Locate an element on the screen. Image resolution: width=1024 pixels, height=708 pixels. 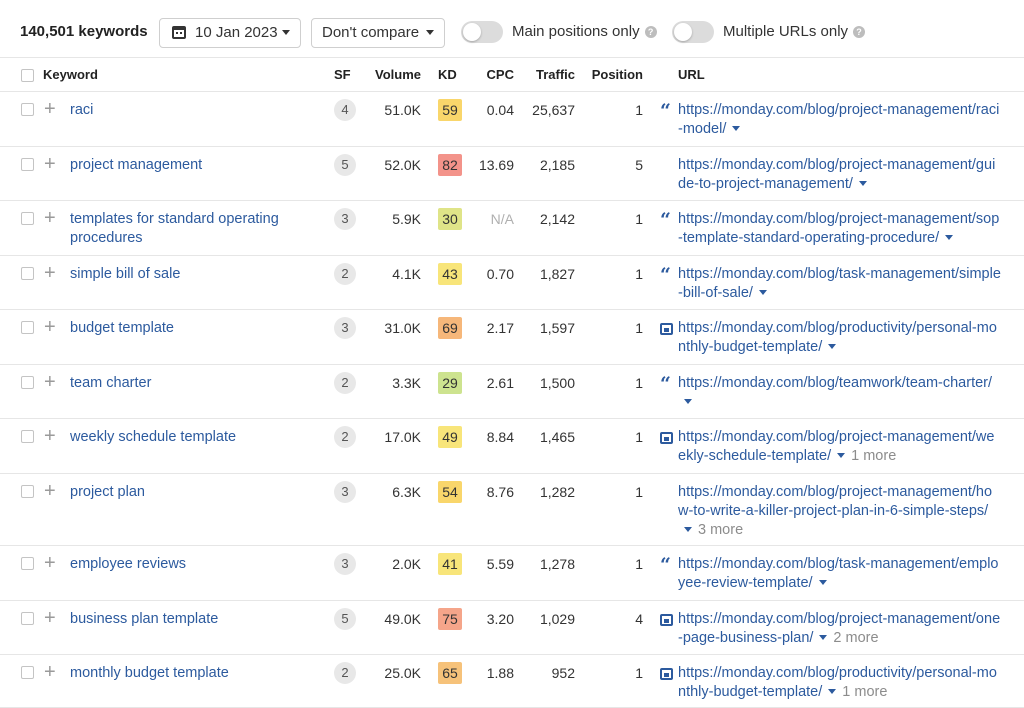
keyword-link: monthly budget template is located at coordinates (190, 673).